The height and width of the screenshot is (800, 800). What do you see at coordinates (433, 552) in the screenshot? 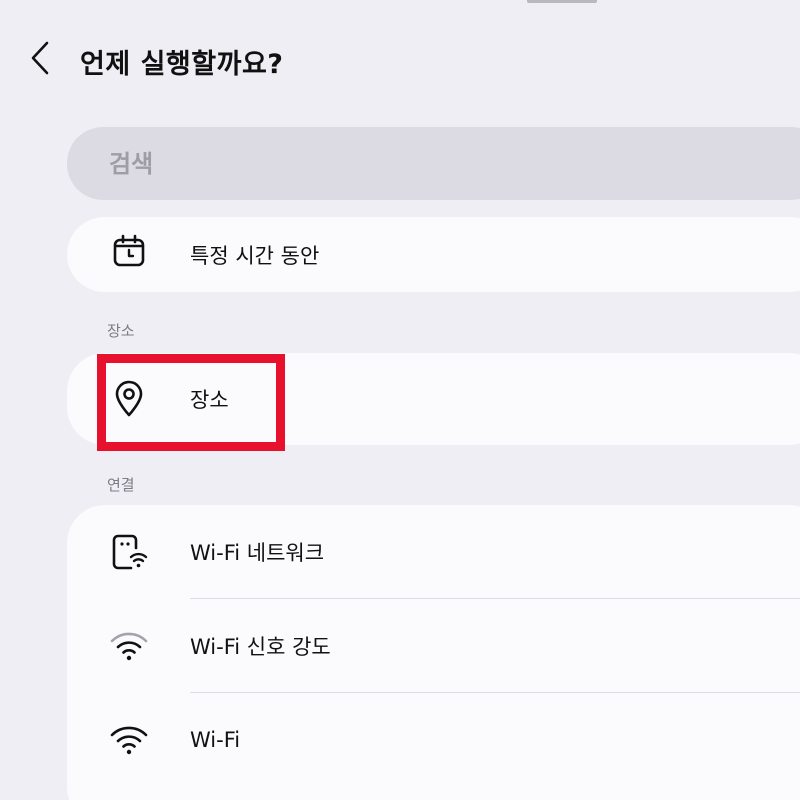
I see `list-item-wifi-network: Wi-Fi 네트워크` at bounding box center [433, 552].